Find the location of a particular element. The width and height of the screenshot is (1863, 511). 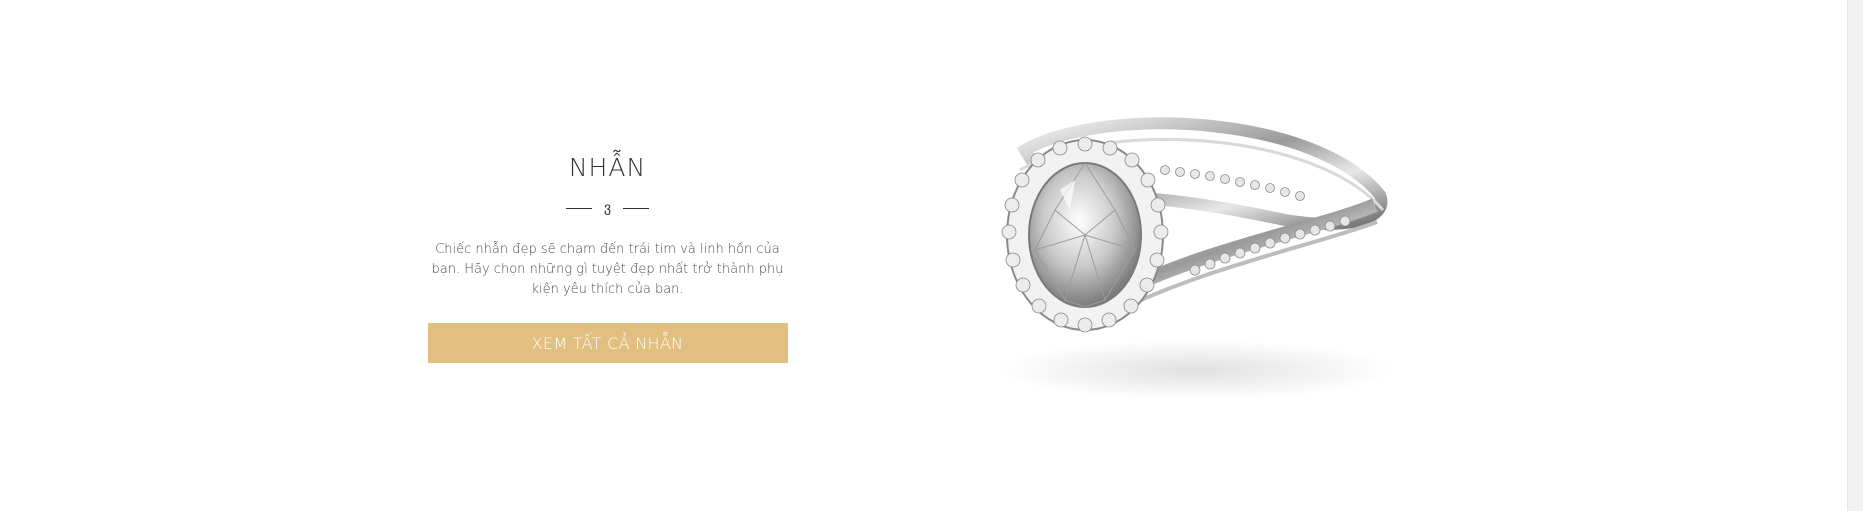

ornament-icon: ვ is located at coordinates (607, 208).